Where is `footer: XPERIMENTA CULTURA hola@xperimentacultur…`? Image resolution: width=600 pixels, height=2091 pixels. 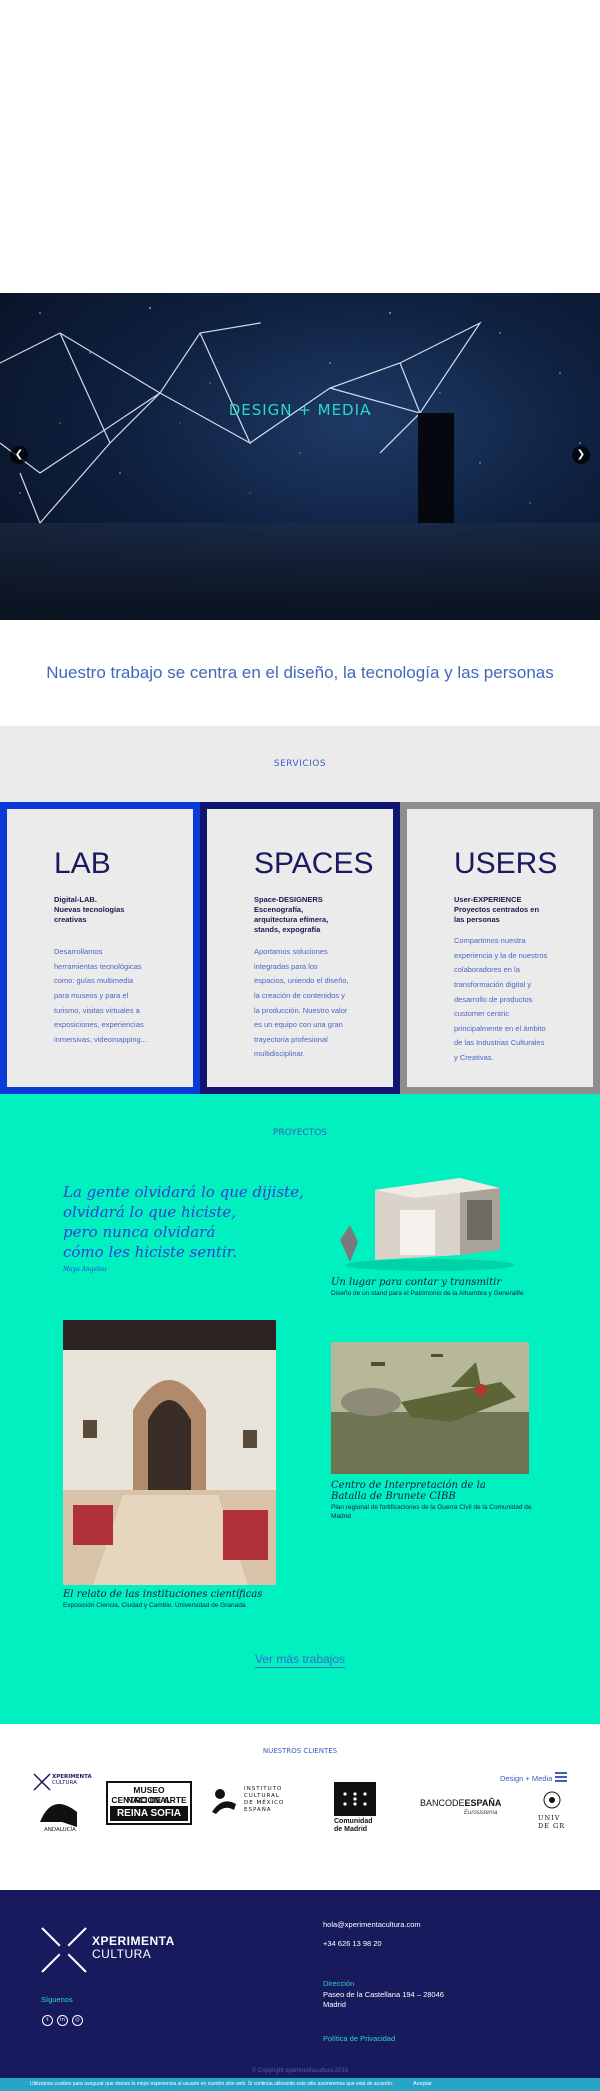
footer: XPERIMENTA CULTURA hola@xperimentacultur… is located at coordinates (300, 1990).